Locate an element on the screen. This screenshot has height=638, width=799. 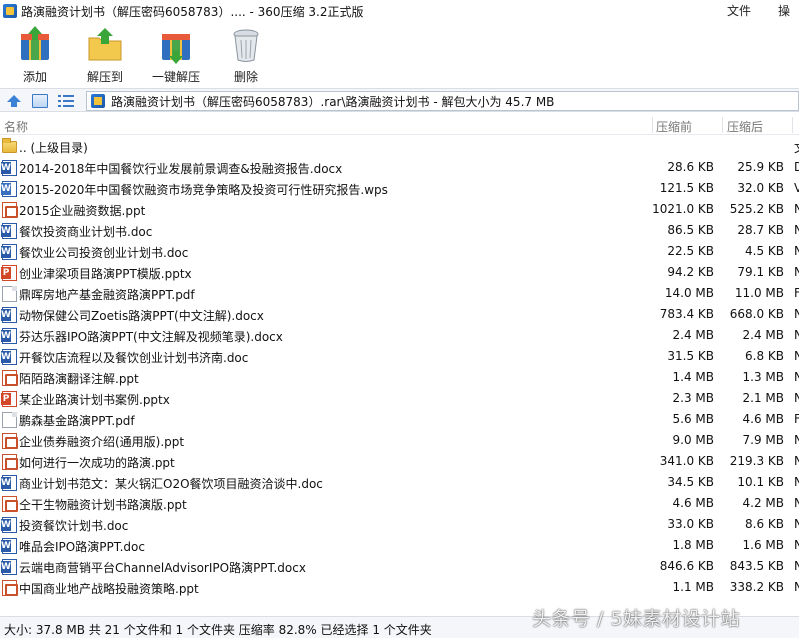
file-row: 企业债券融资介绍(通用版).ppt 9.0 MB 7.9 MB N is located at coordinates (399, 440).